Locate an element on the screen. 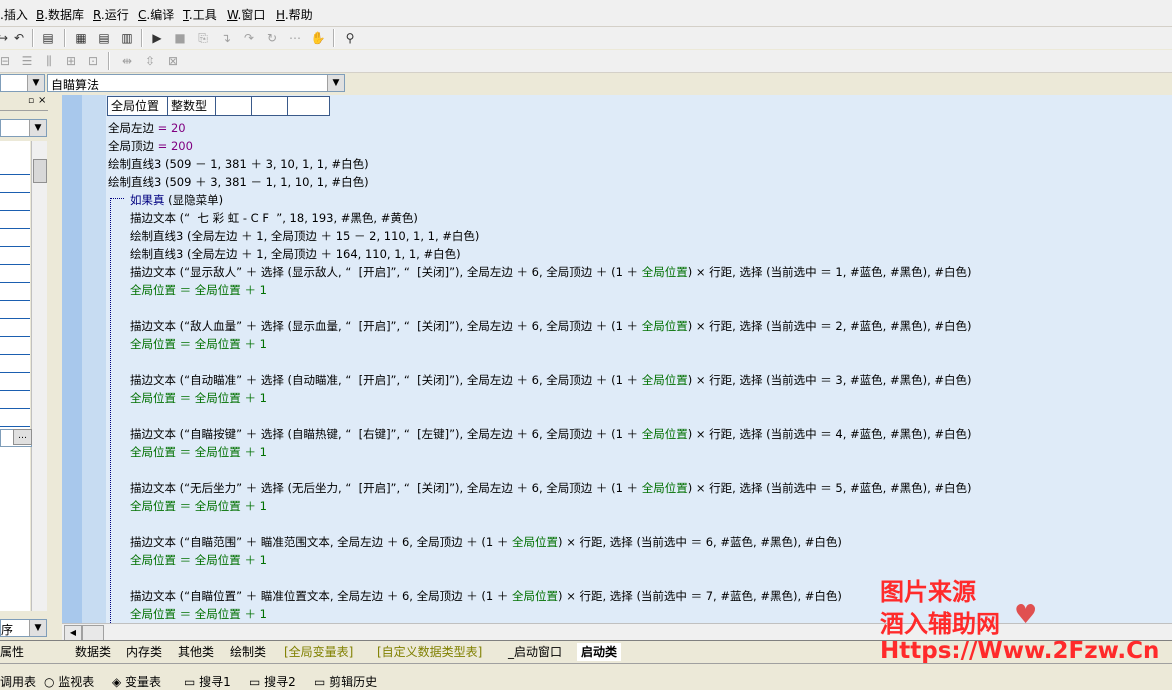  var-flag-cell is located at coordinates (269, 106).